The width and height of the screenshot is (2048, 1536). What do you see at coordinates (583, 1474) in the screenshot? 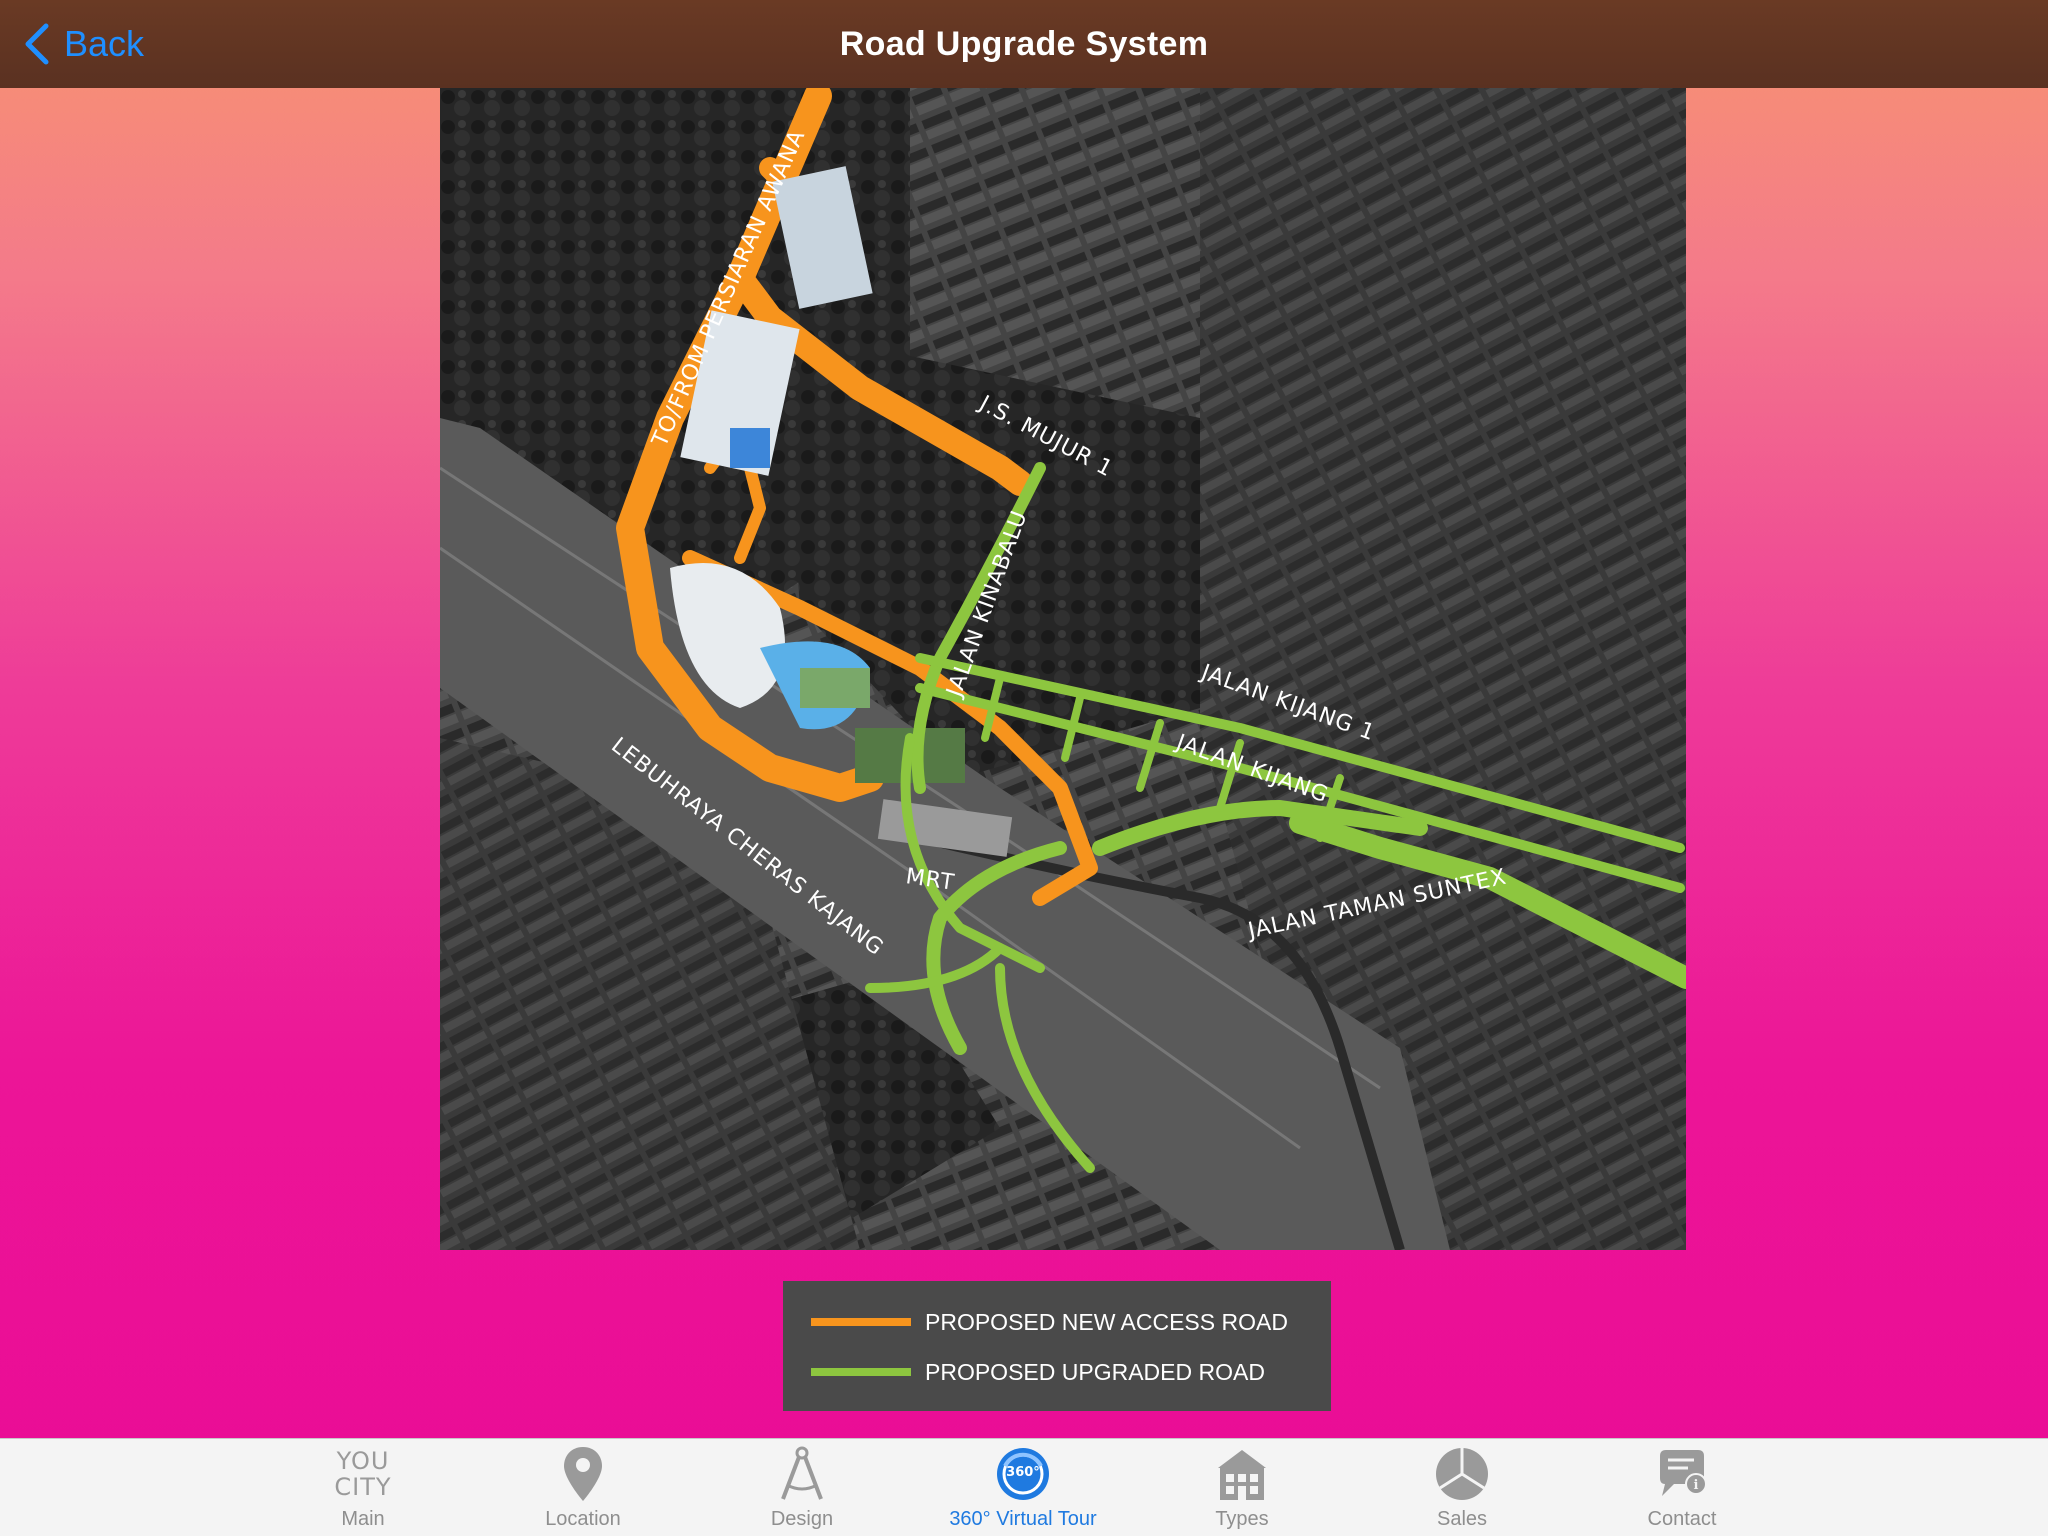
I see `map-pin-icon` at bounding box center [583, 1474].